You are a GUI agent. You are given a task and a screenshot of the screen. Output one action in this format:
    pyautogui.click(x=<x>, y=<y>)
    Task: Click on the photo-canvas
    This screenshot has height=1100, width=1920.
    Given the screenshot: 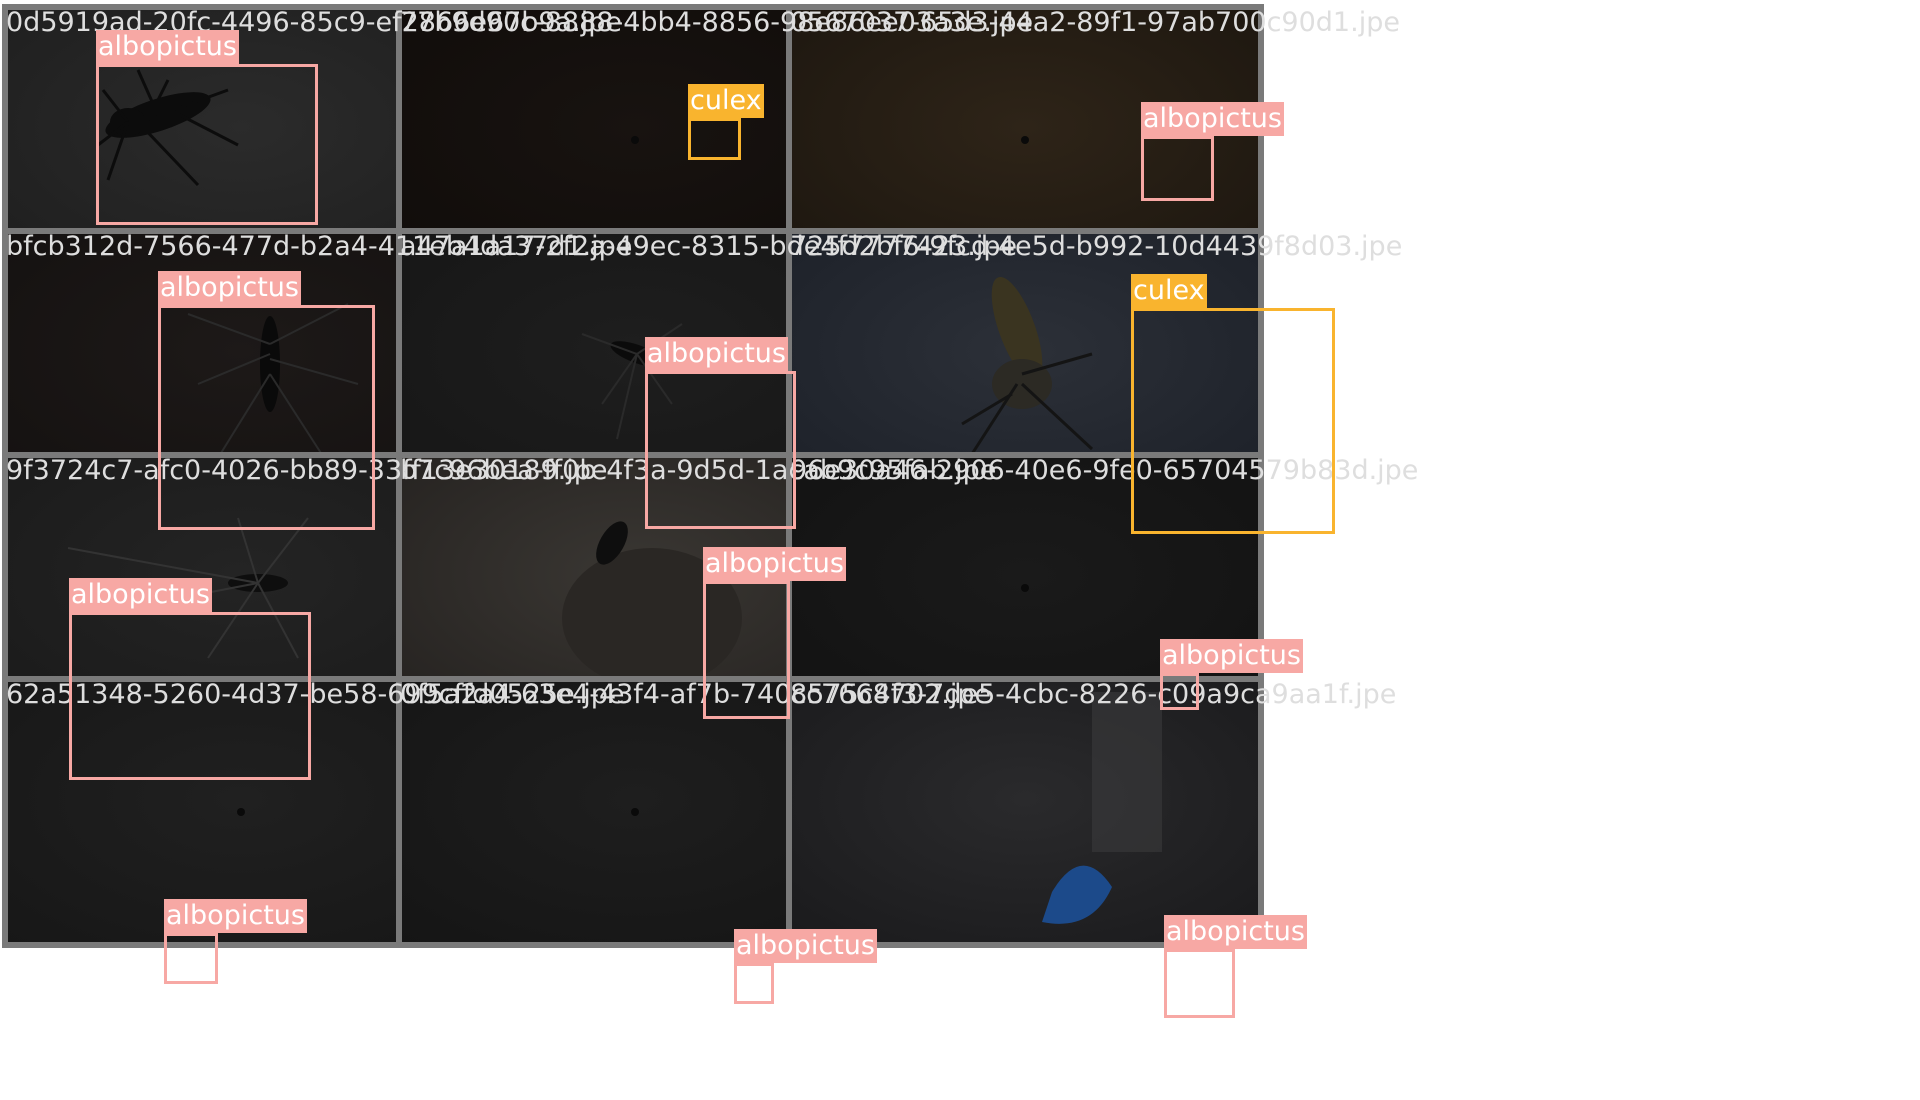 What is the action you would take?
    pyautogui.click(x=1025, y=812)
    